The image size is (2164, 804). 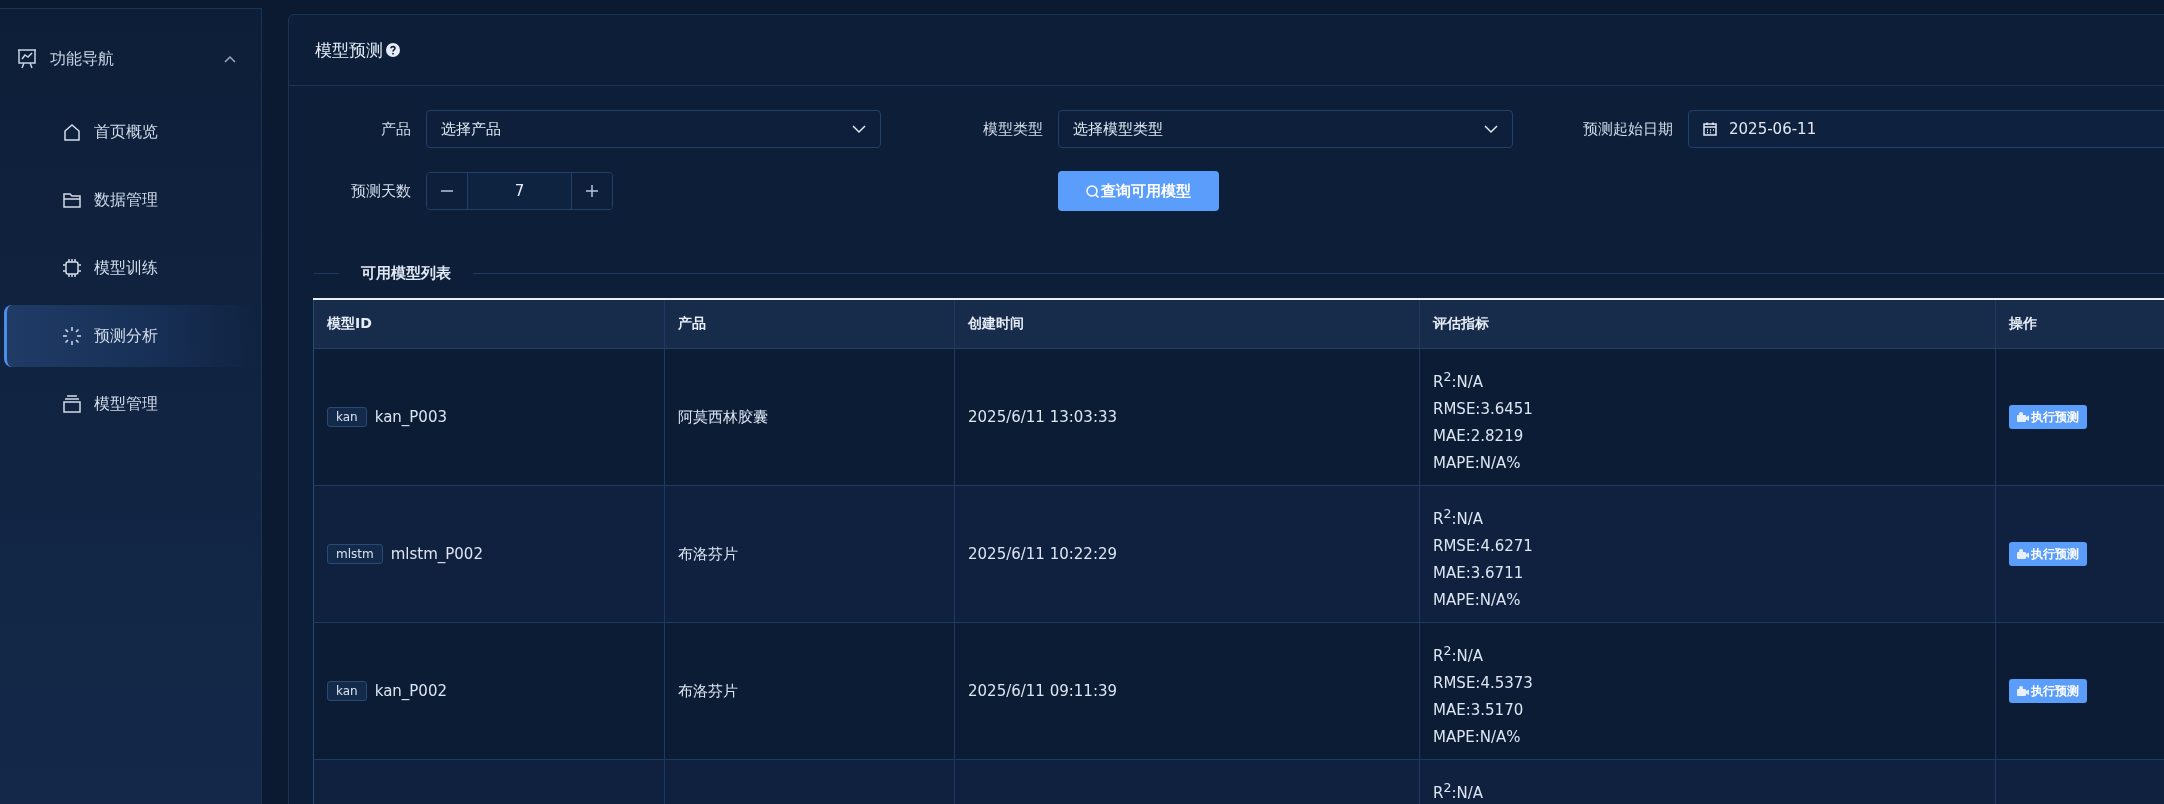 I want to click on nav-item: 首页概览, so click(x=132, y=132).